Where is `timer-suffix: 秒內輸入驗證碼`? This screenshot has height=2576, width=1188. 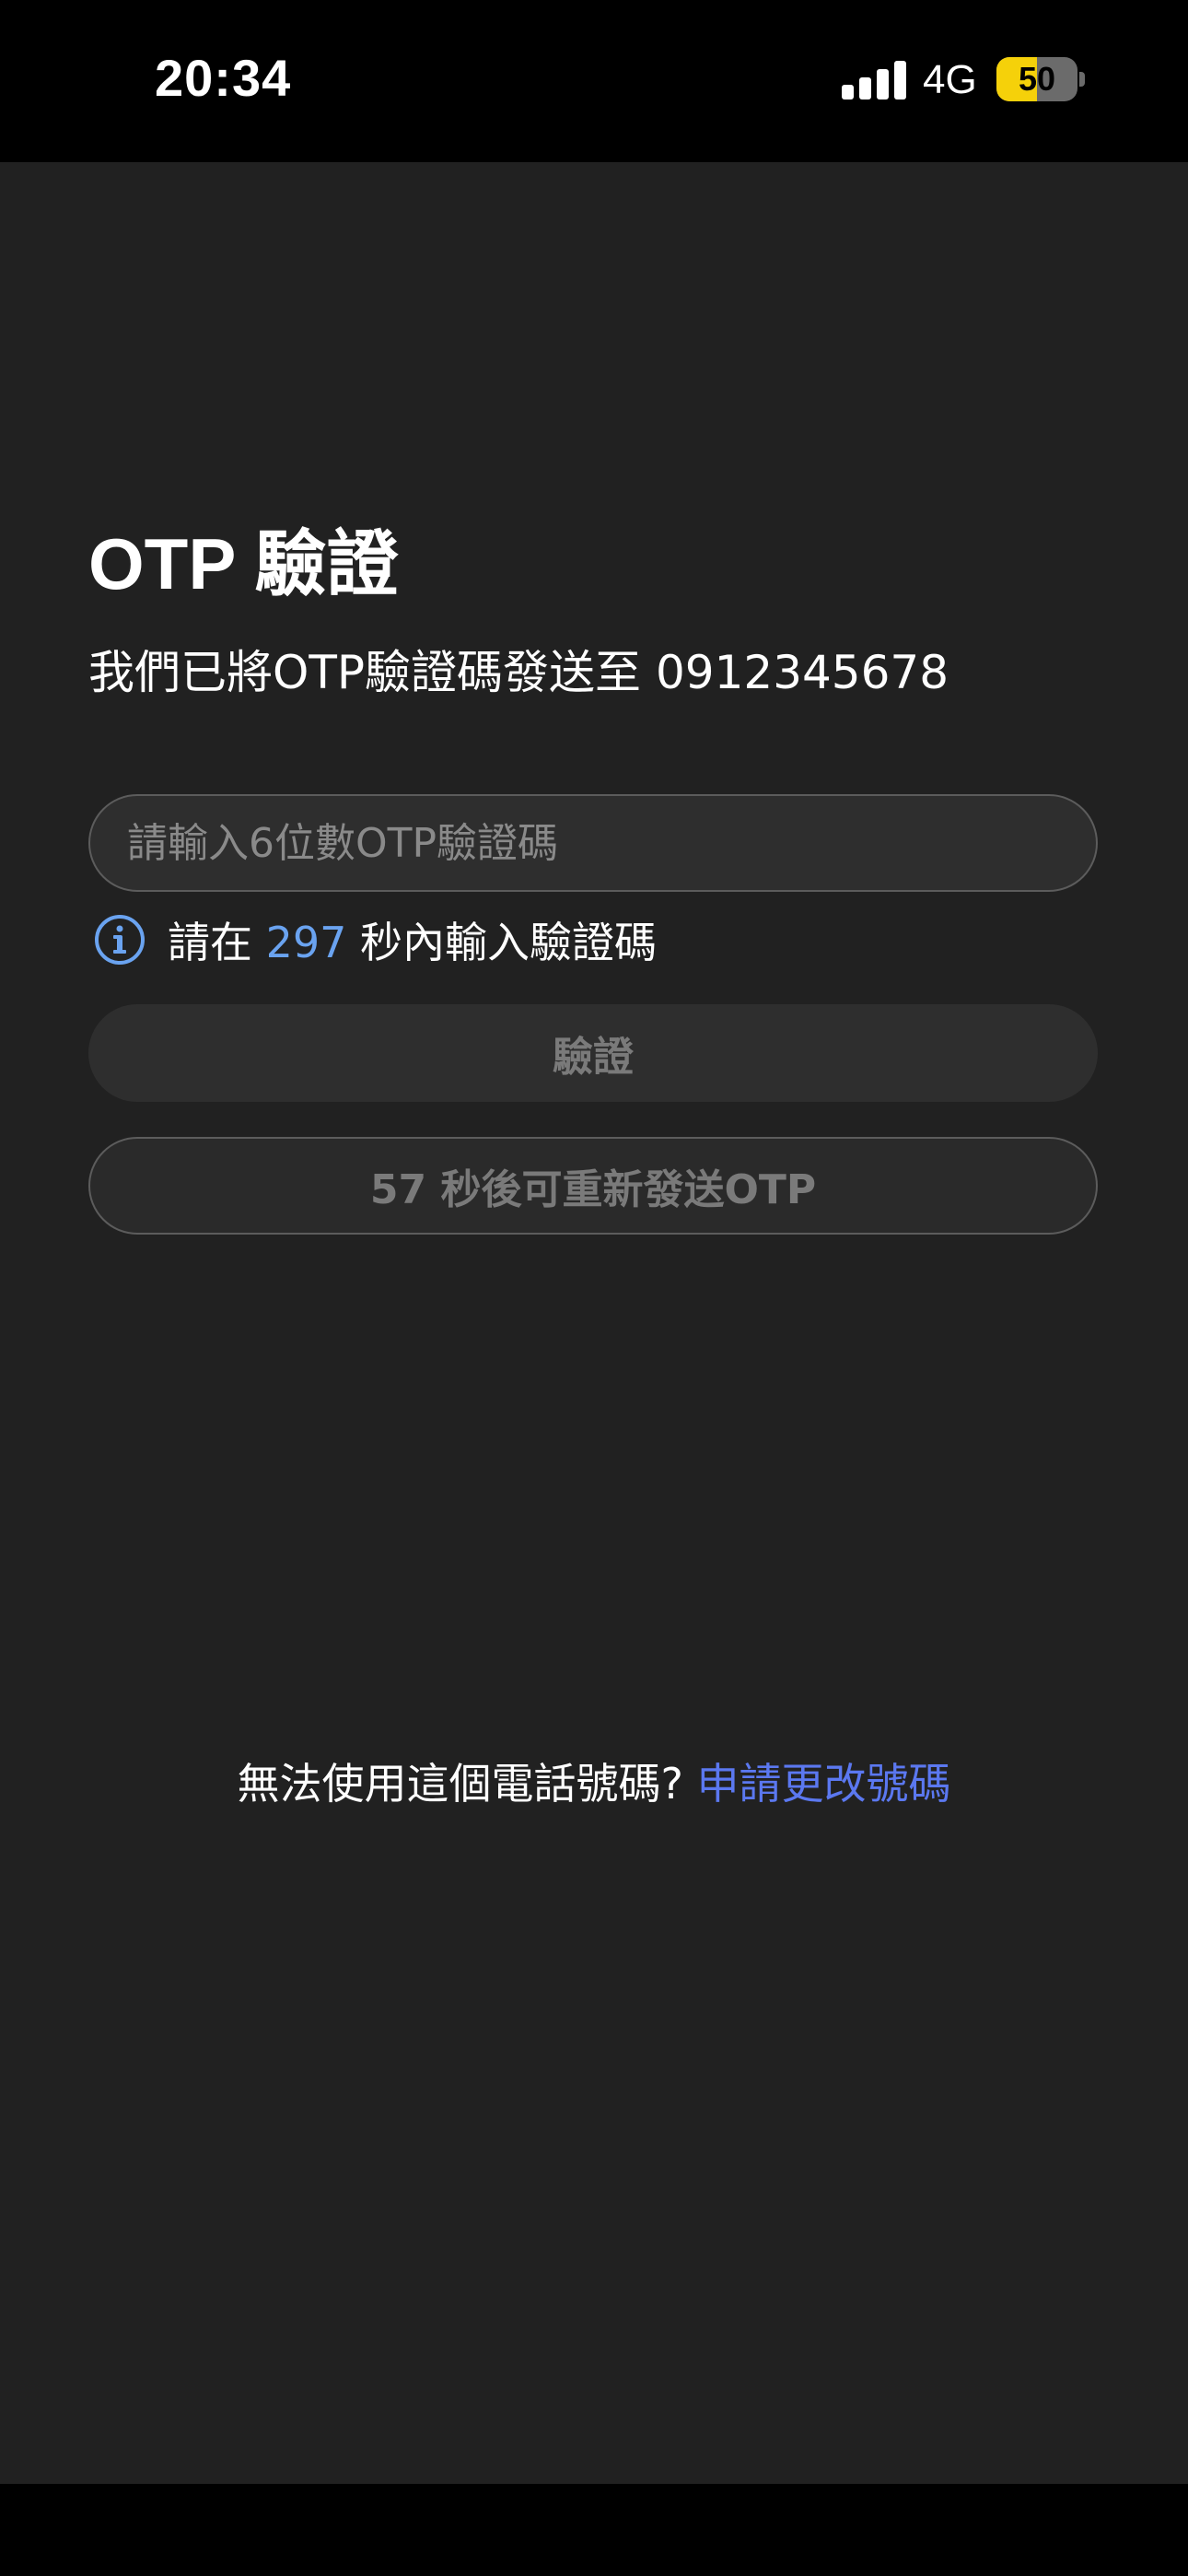 timer-suffix: 秒內輸入驗證碼 is located at coordinates (502, 942).